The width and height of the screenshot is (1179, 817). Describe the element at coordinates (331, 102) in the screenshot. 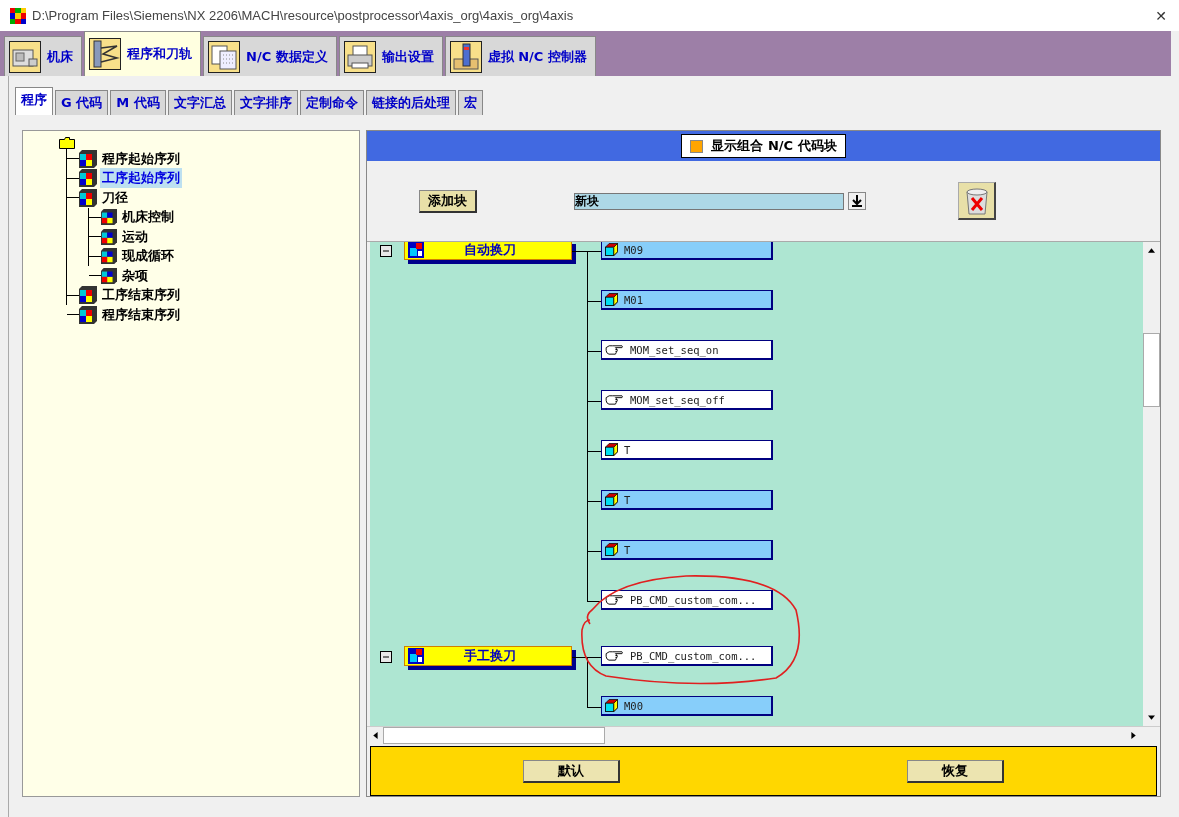

I see `sub-tab: 定制命令` at that location.